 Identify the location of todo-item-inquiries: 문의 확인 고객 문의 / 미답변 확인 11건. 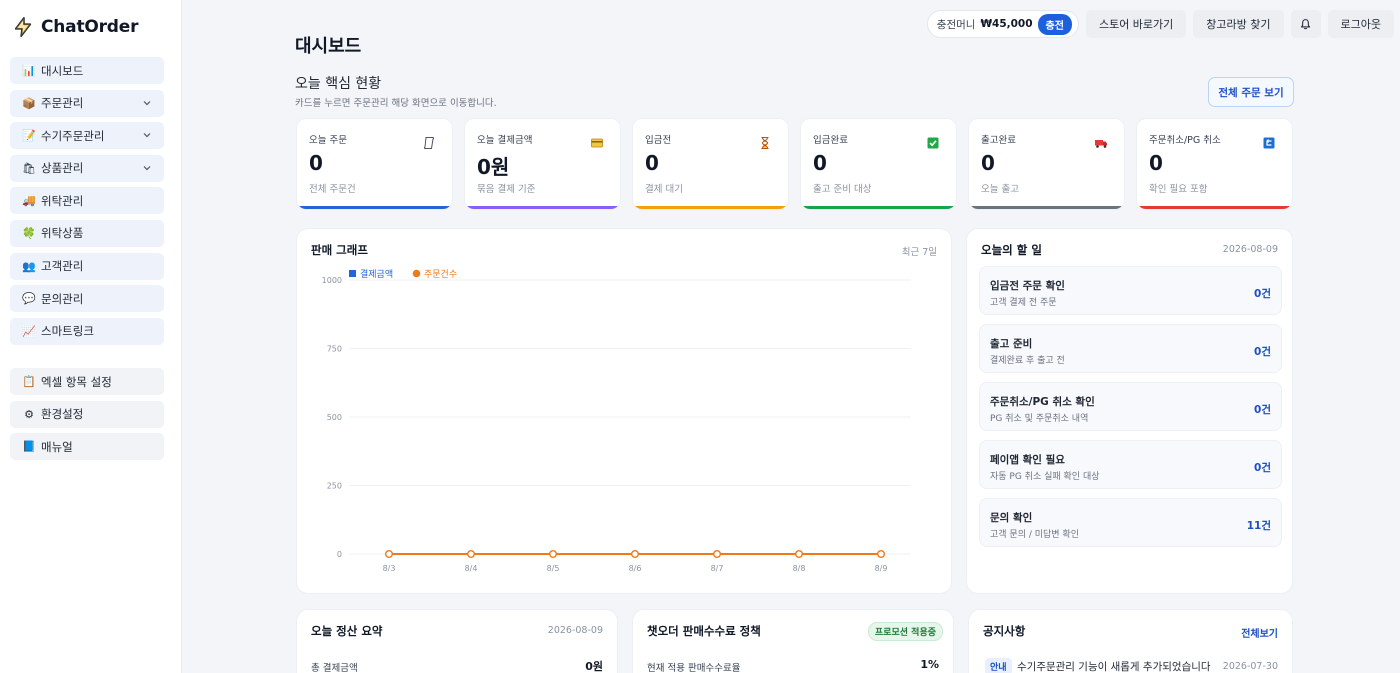
(1130, 522).